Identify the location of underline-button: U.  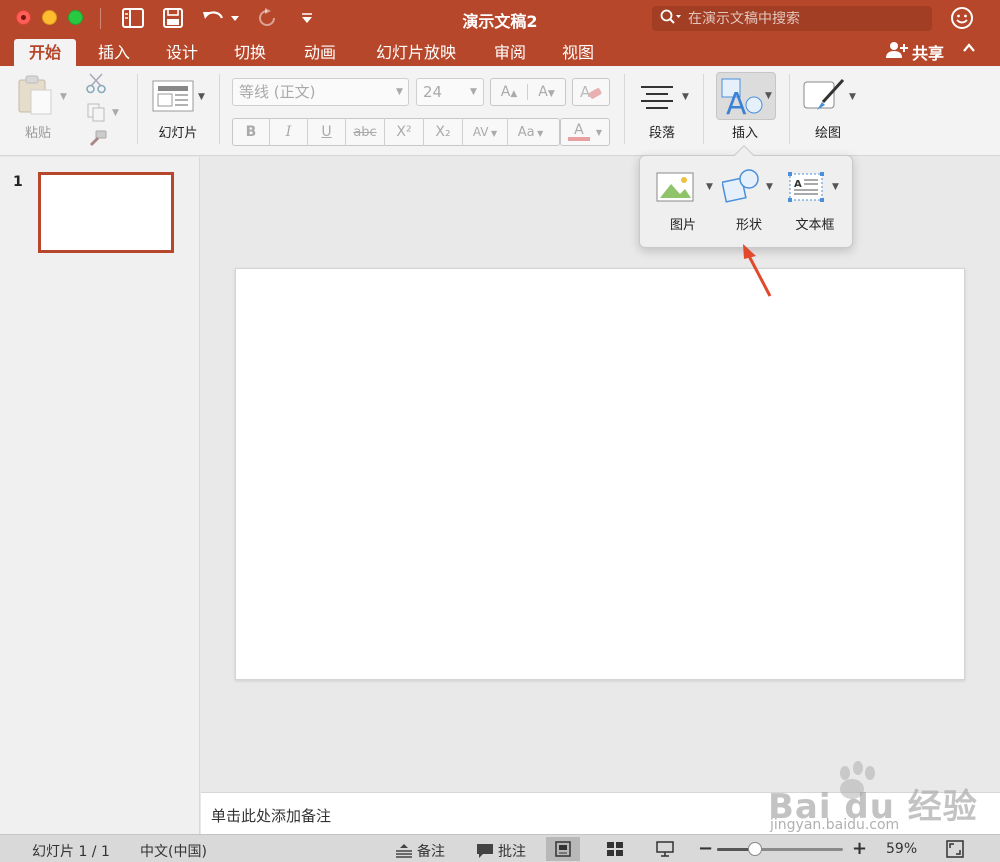
(326, 132).